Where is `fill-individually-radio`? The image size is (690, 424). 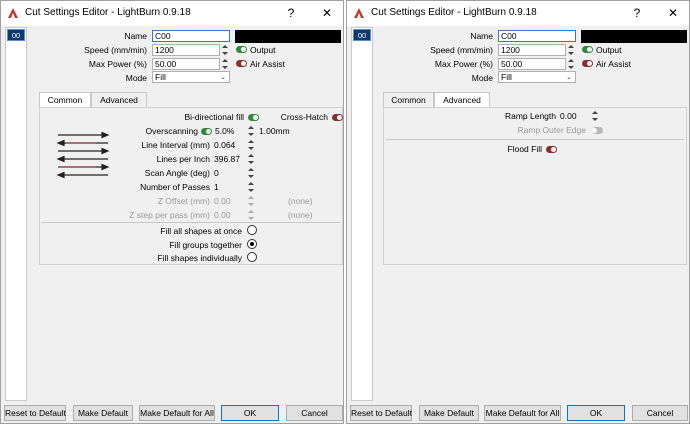 fill-individually-radio is located at coordinates (252, 257).